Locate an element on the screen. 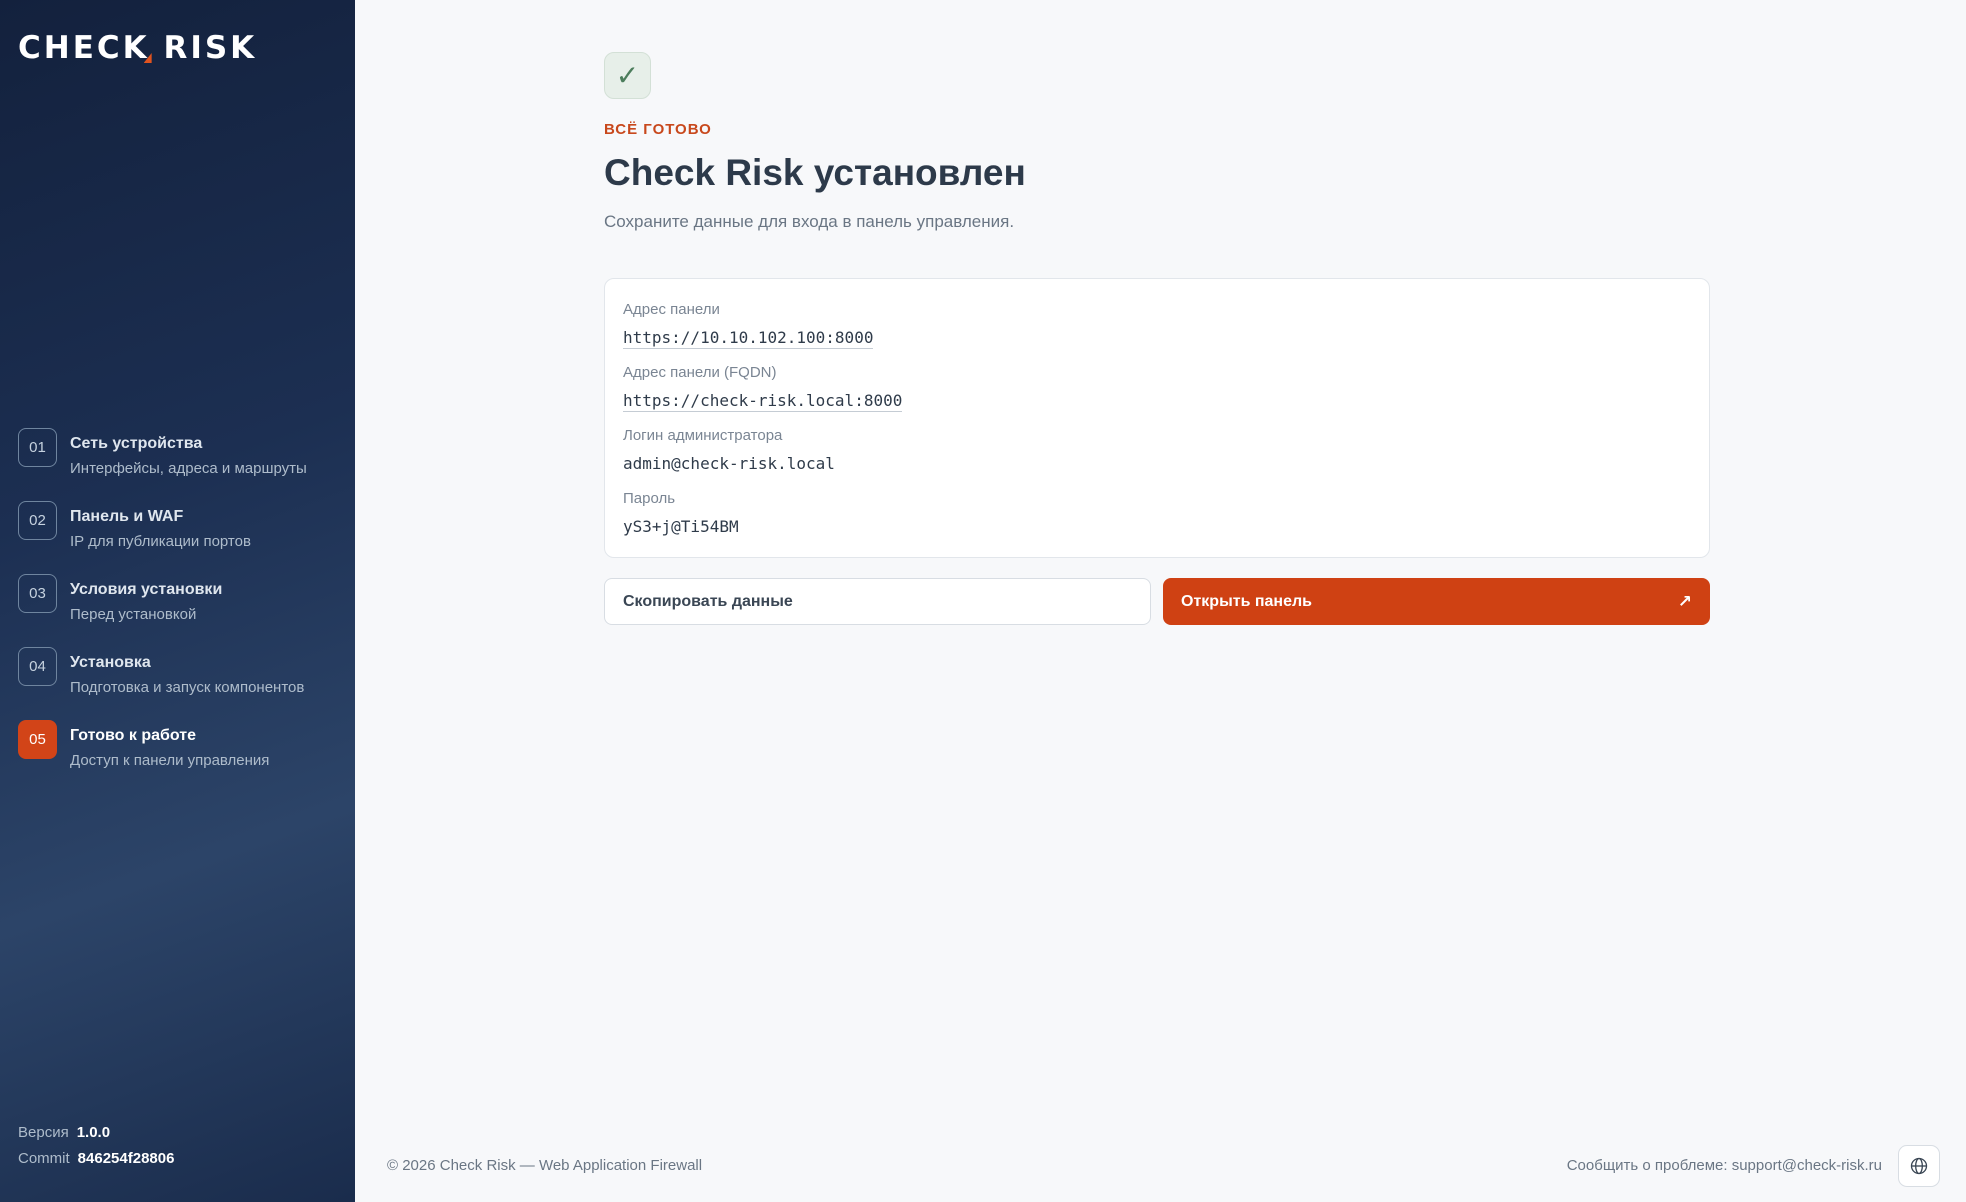  step-panel-waf: 02 Панель и WAF IP для публикации портов is located at coordinates (183, 537).